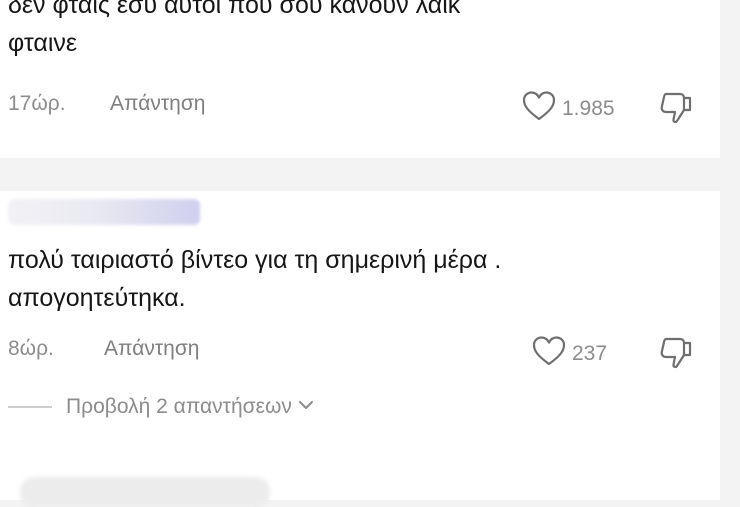  What do you see at coordinates (179, 406) in the screenshot?
I see `view-replies-label: Προβολή 2 απαντήσεων` at bounding box center [179, 406].